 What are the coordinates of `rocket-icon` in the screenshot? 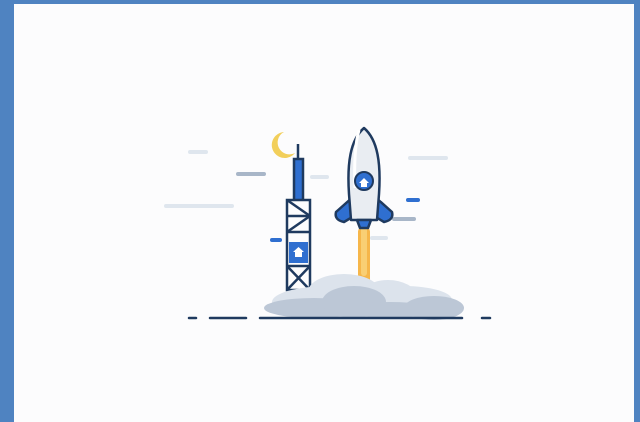 It's located at (364, 178).